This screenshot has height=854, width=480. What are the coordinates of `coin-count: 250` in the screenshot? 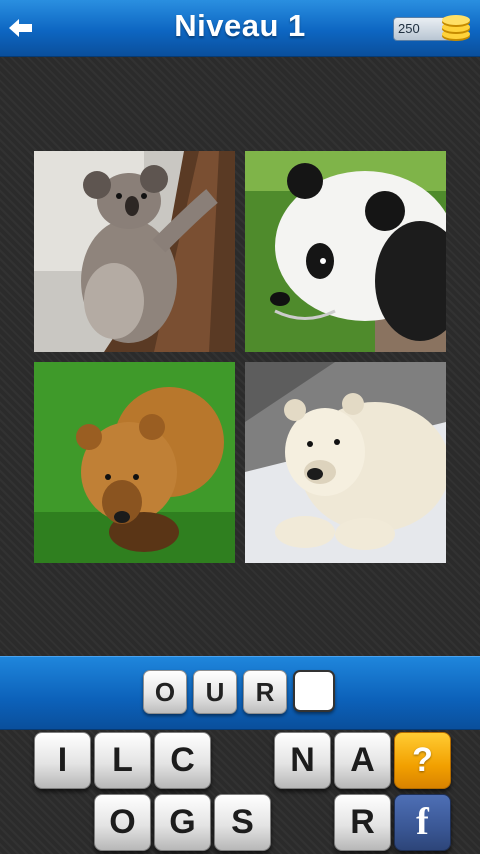 It's located at (409, 28).